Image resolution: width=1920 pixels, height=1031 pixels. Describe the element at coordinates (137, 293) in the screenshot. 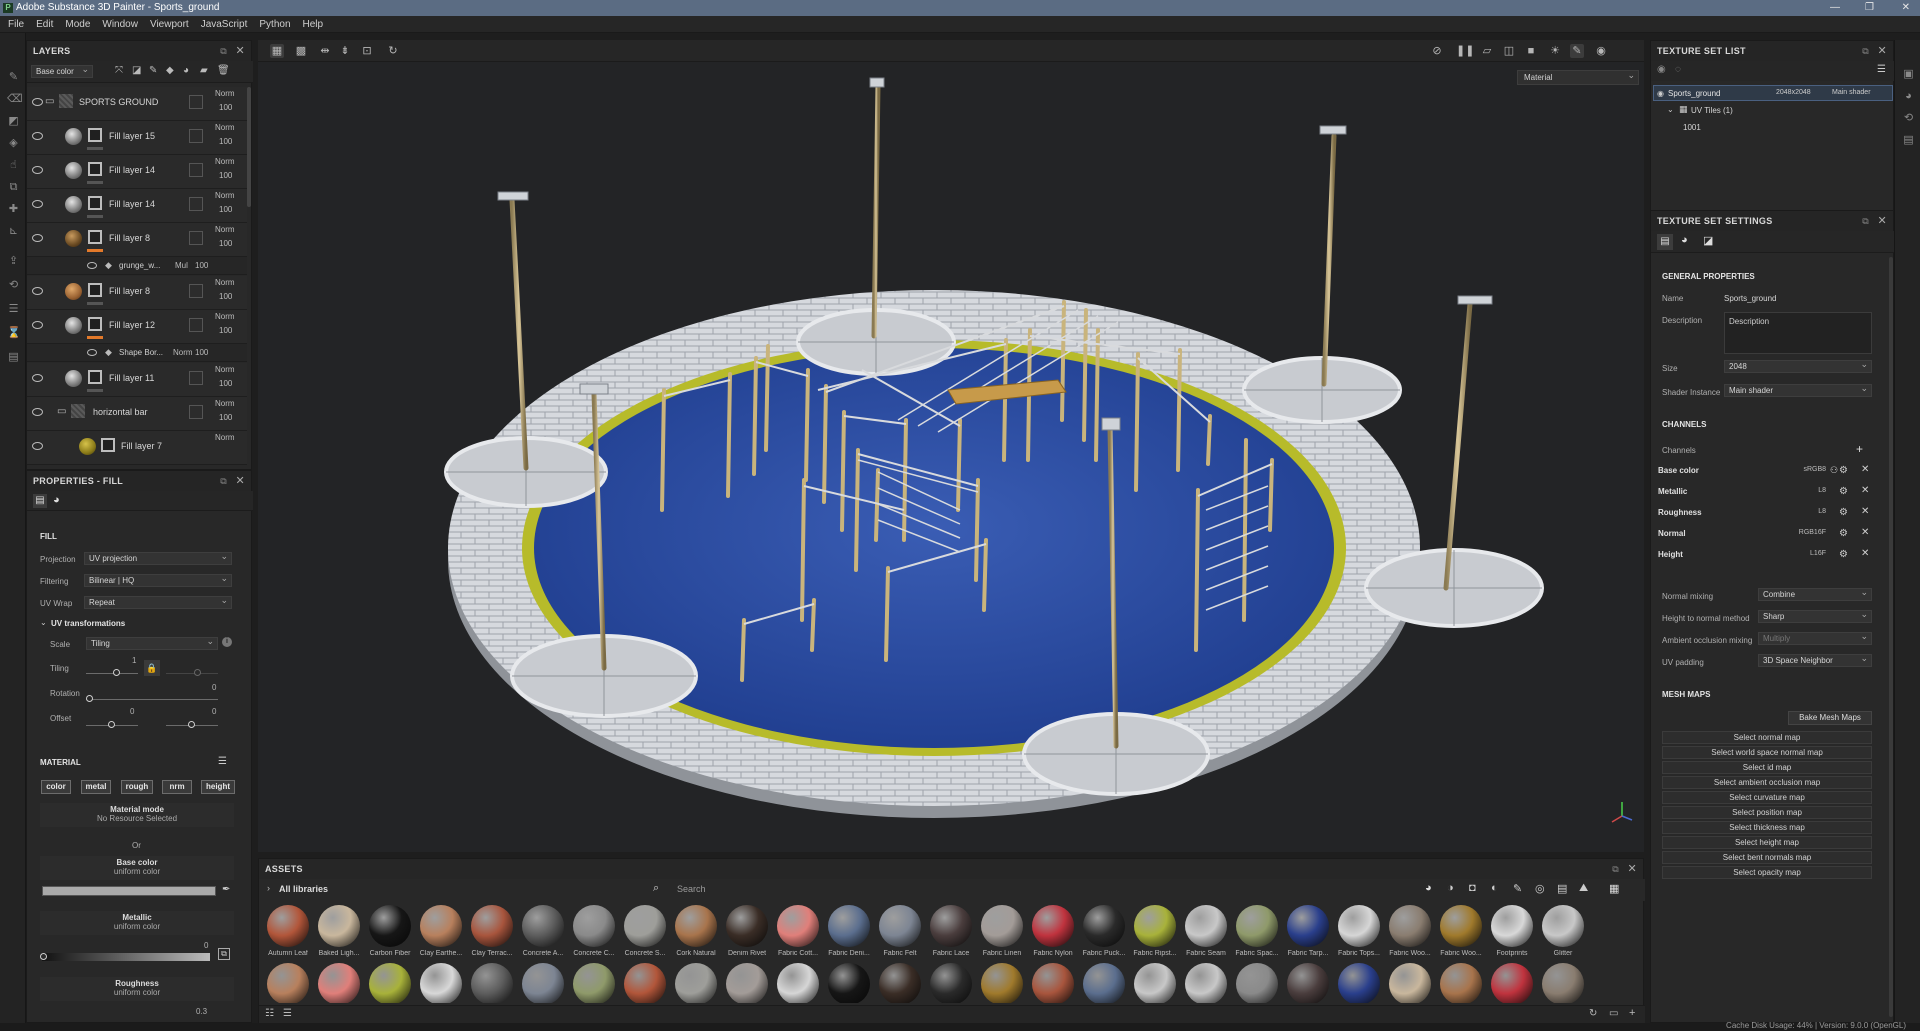

I see `layer-row: Fill layer 8 Norm 100` at that location.